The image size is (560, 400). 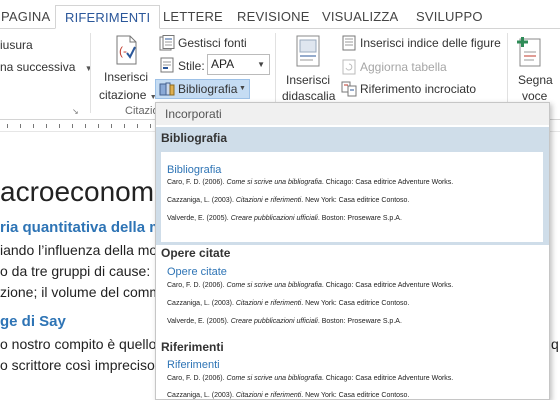 What do you see at coordinates (308, 68) in the screenshot?
I see `insert-caption-button: Inserisci didascalia` at bounding box center [308, 68].